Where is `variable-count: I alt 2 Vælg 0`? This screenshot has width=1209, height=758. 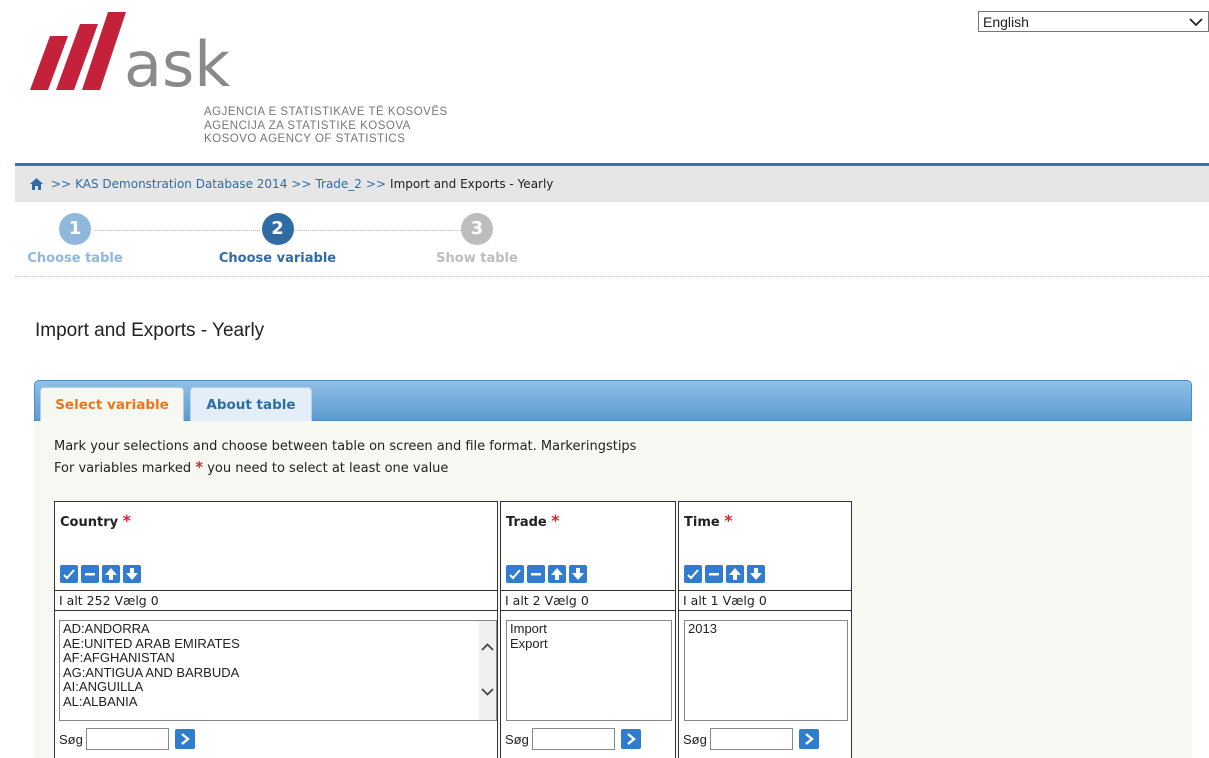 variable-count: I alt 2 Vælg 0 is located at coordinates (588, 601).